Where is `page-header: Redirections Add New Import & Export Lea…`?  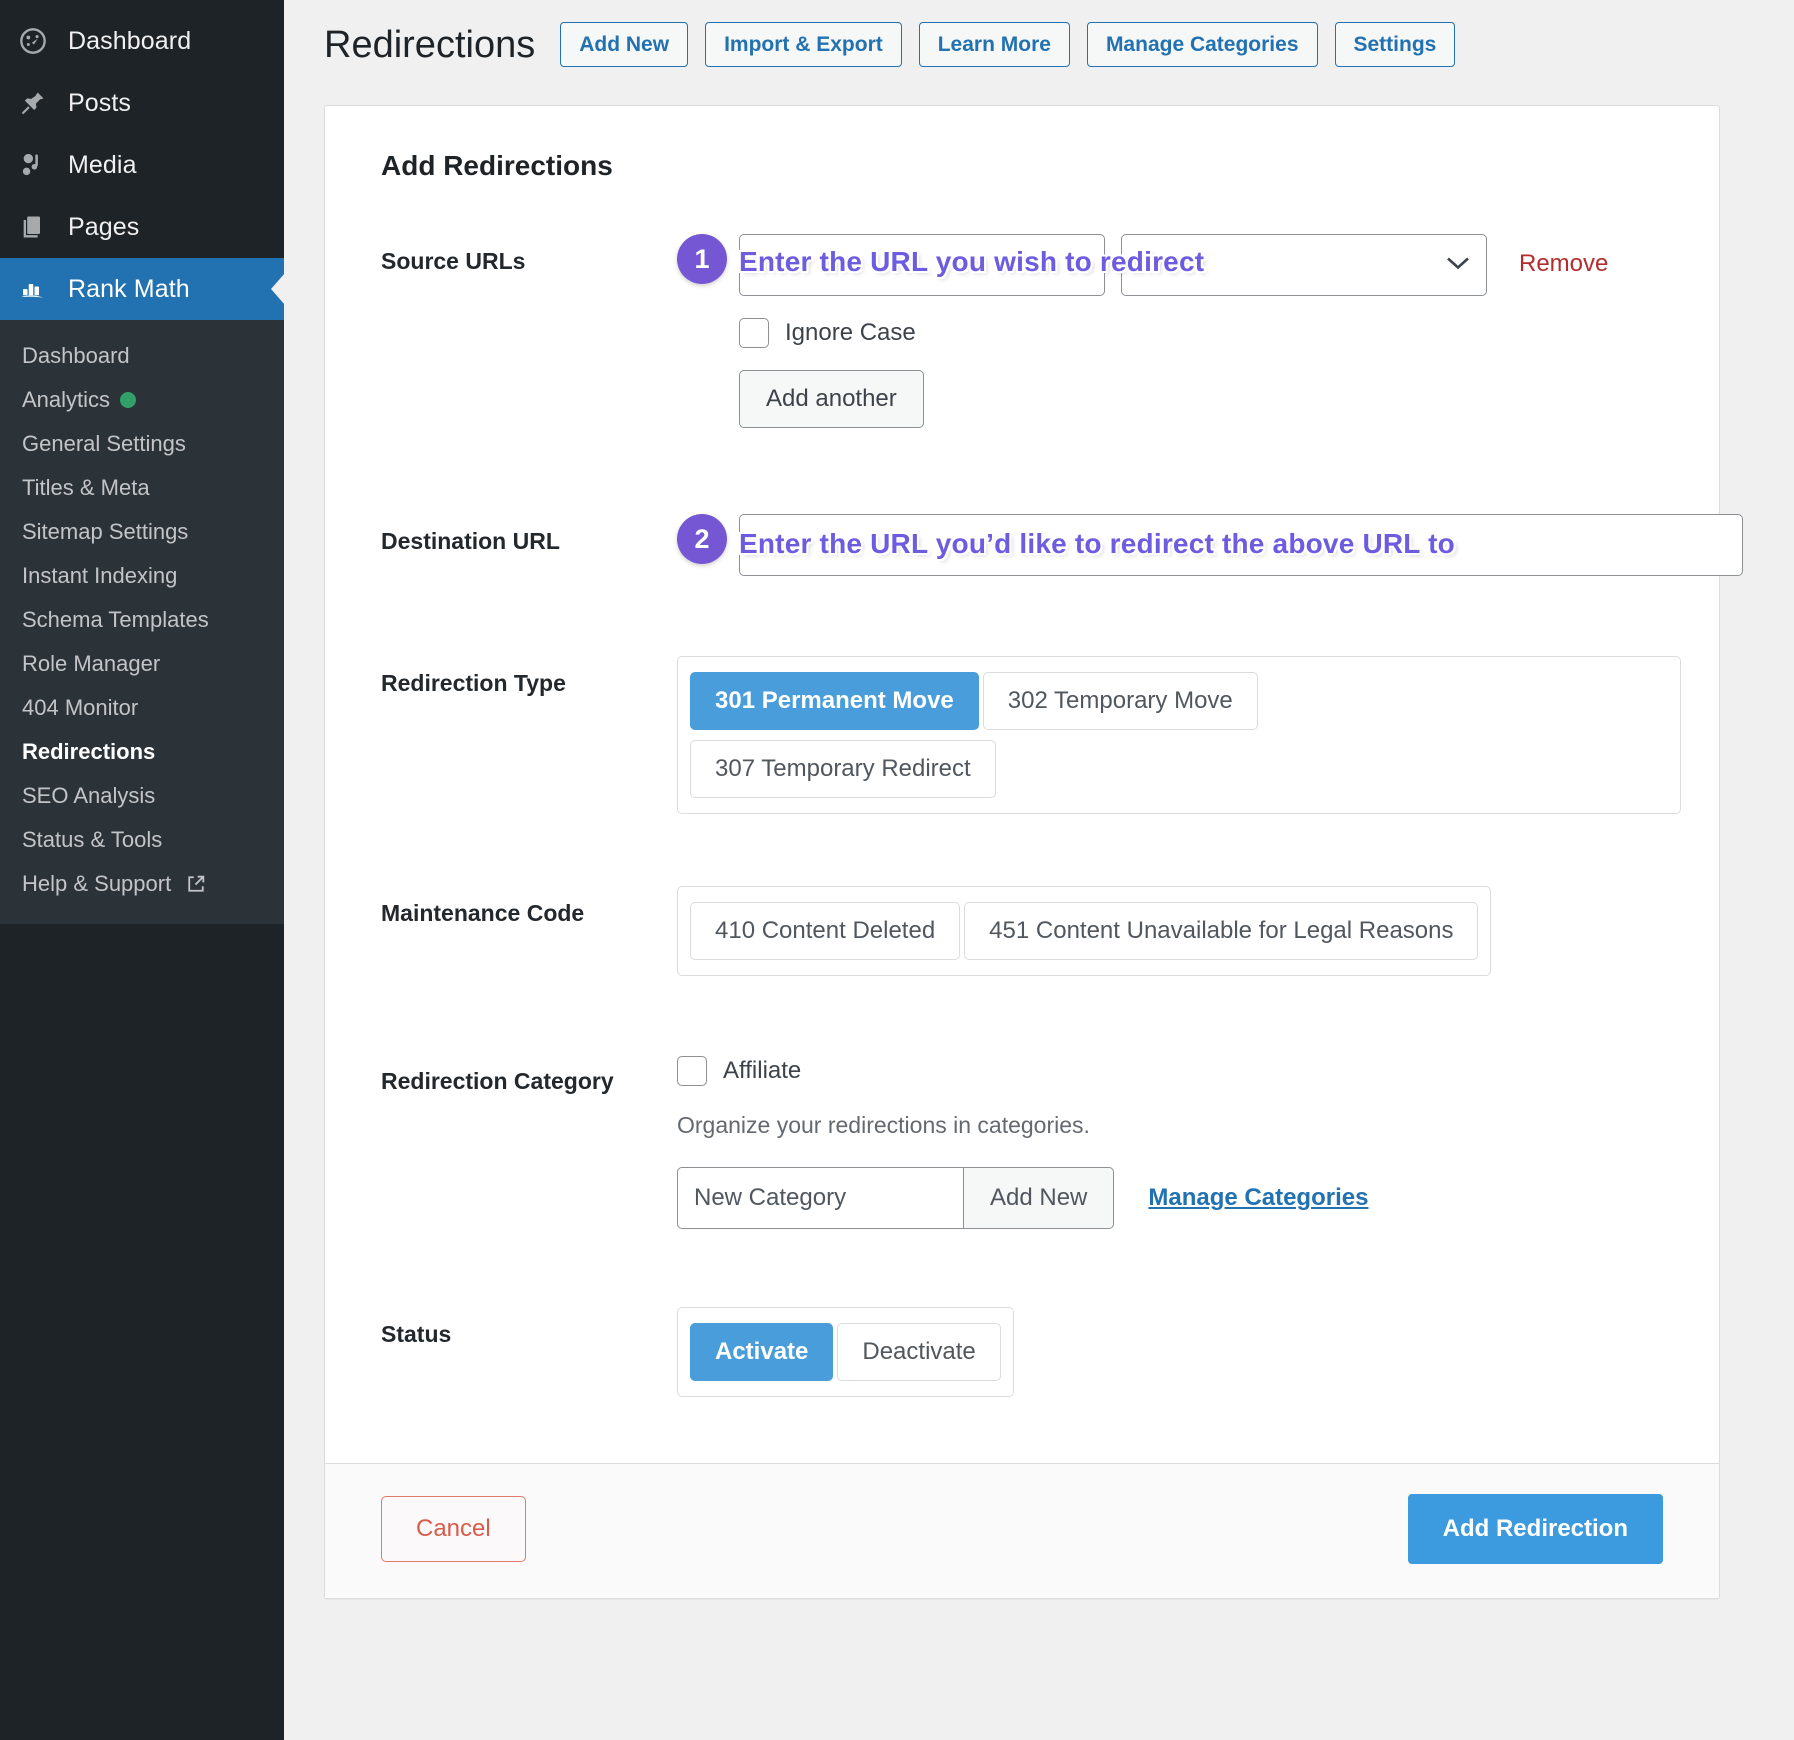
page-header: Redirections Add New Import & Export Lea… is located at coordinates (1039, 34).